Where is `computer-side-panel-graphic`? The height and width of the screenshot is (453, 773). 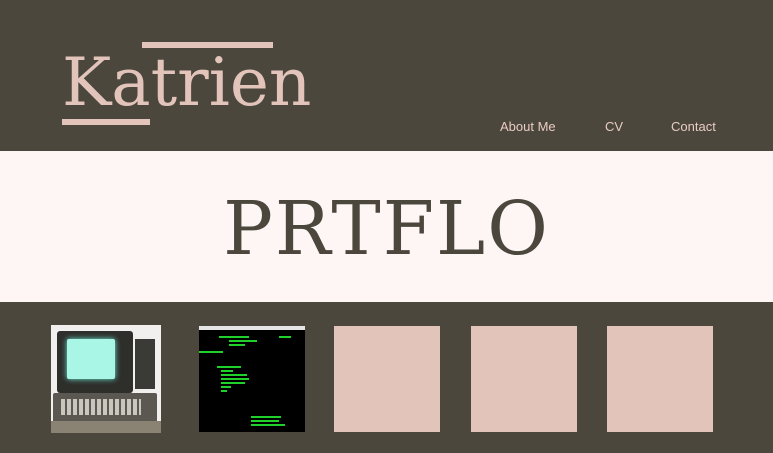
computer-side-panel-graphic is located at coordinates (145, 364).